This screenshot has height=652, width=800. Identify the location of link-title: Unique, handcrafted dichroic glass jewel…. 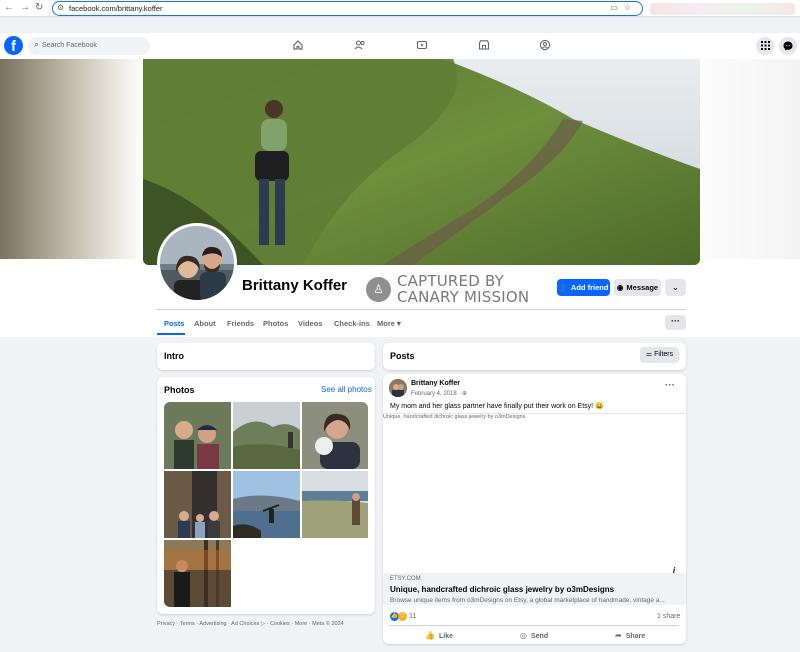
(502, 589).